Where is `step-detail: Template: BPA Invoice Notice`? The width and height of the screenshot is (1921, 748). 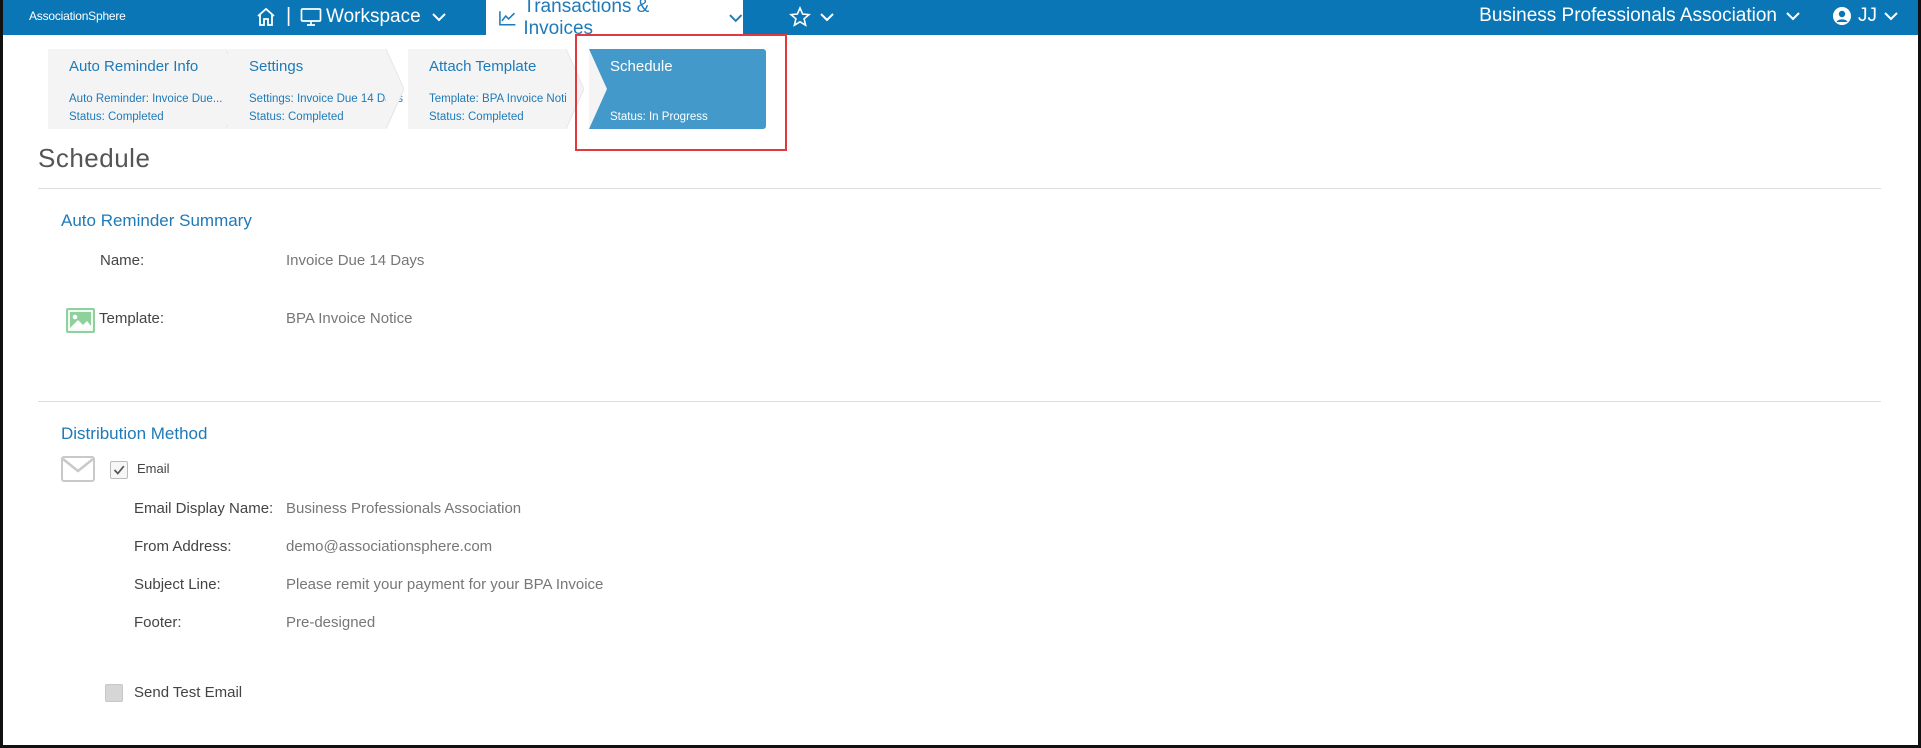
step-detail: Template: BPA Invoice Notice is located at coordinates (504, 99).